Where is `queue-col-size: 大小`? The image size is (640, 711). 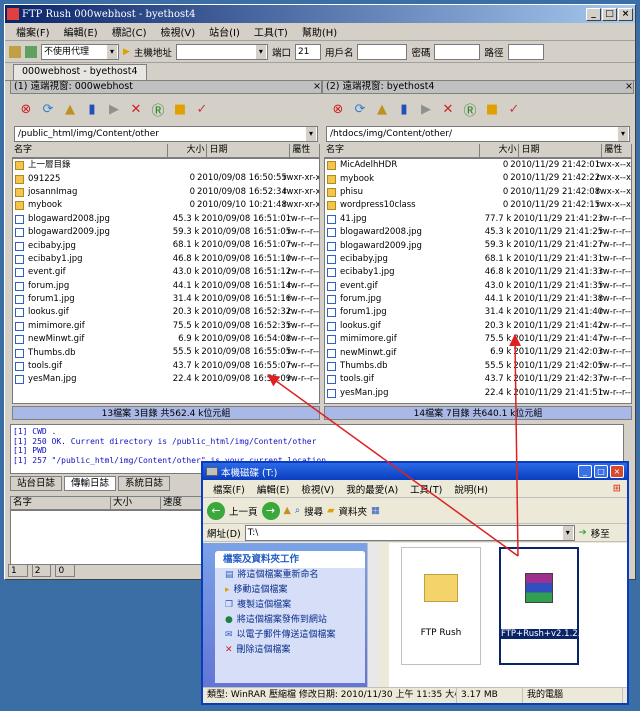
queue-col-size: 大小 is located at coordinates (136, 503).